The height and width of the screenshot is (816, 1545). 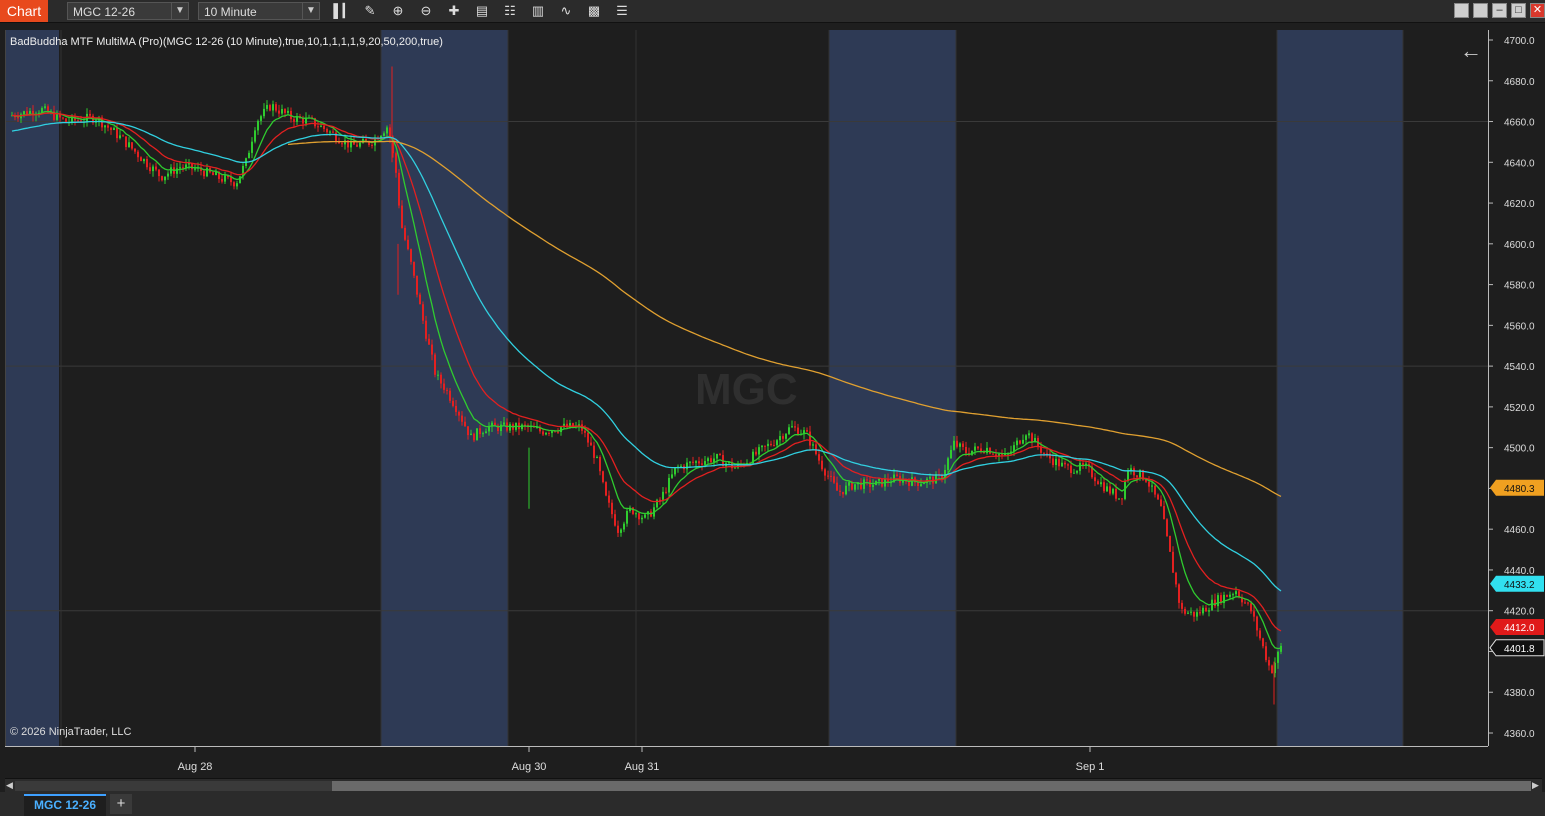 I want to click on close-icon: ✕, so click(x=1537, y=10).